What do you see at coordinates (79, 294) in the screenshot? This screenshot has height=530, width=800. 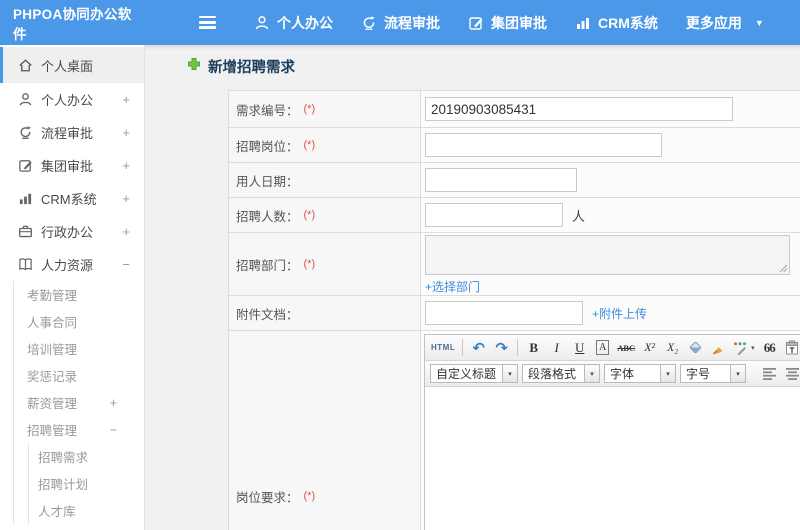 I see `sidebar-item-attendance-mgmt: 考勤管理` at bounding box center [79, 294].